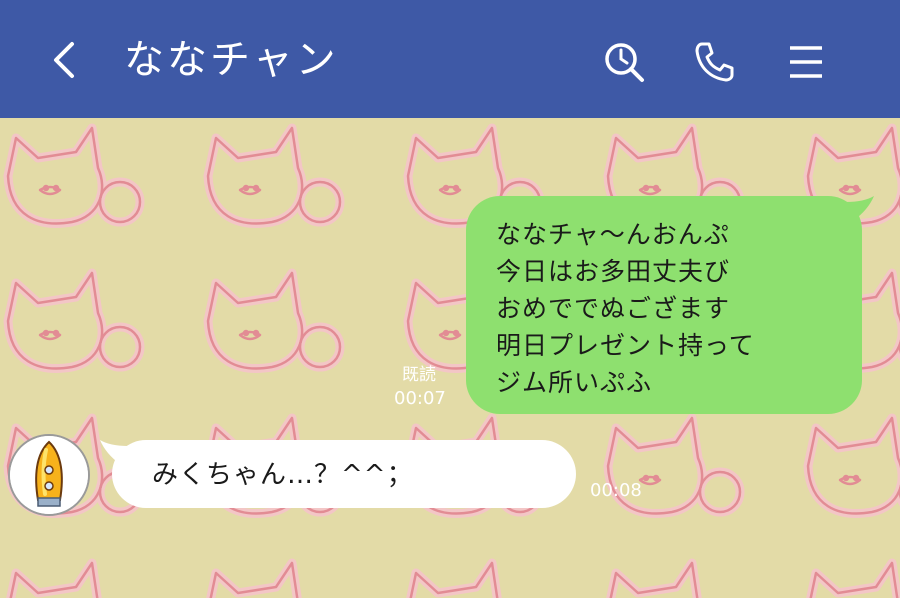 This screenshot has width=900, height=598. Describe the element at coordinates (624, 62) in the screenshot. I see `search-icon` at that location.